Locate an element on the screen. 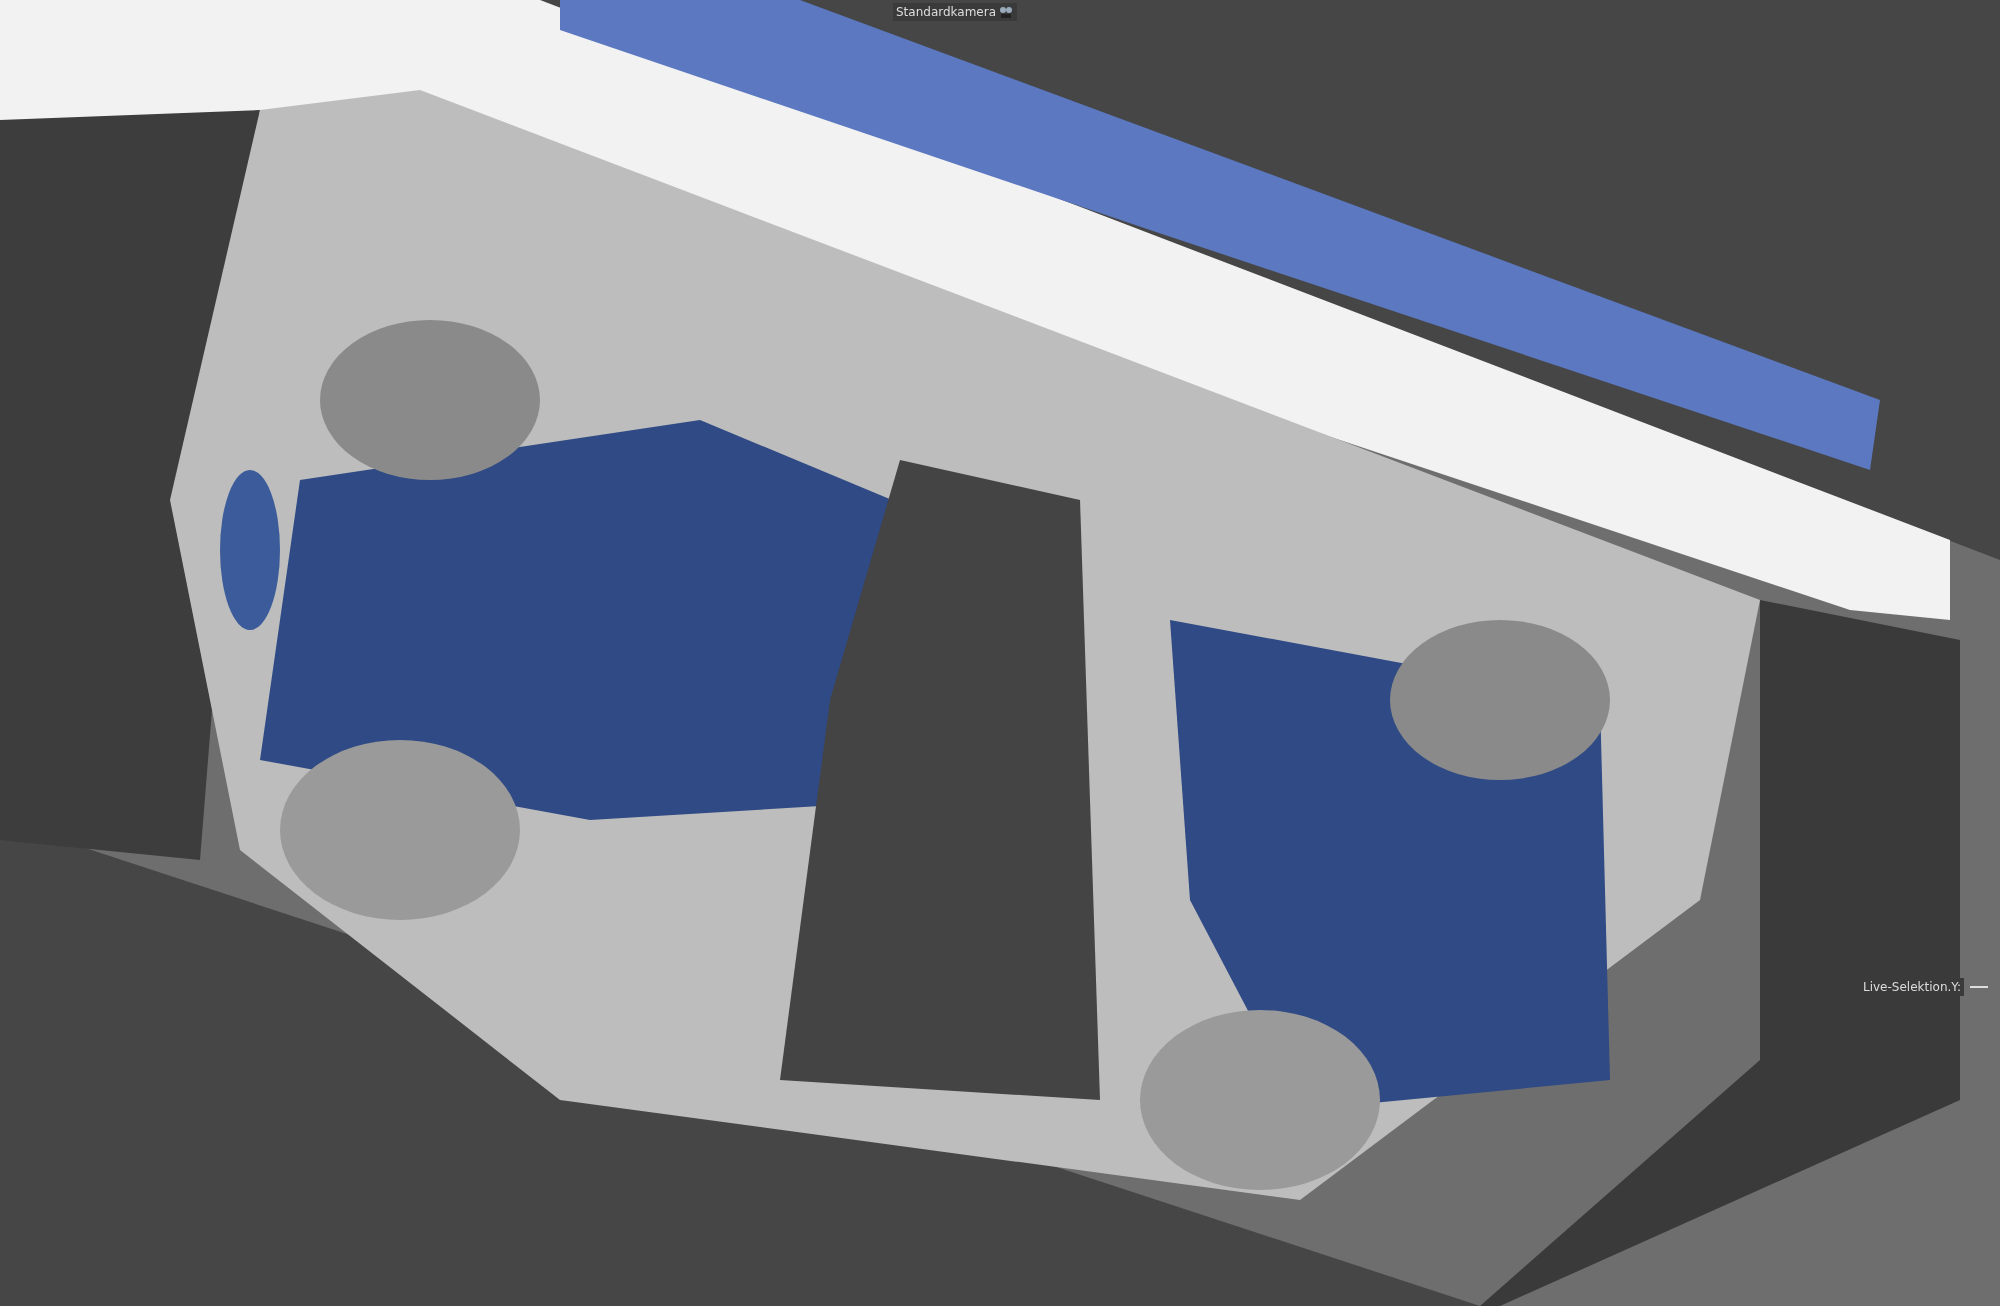 This screenshot has height=1306, width=2000. camera-icon is located at coordinates (1006, 12).